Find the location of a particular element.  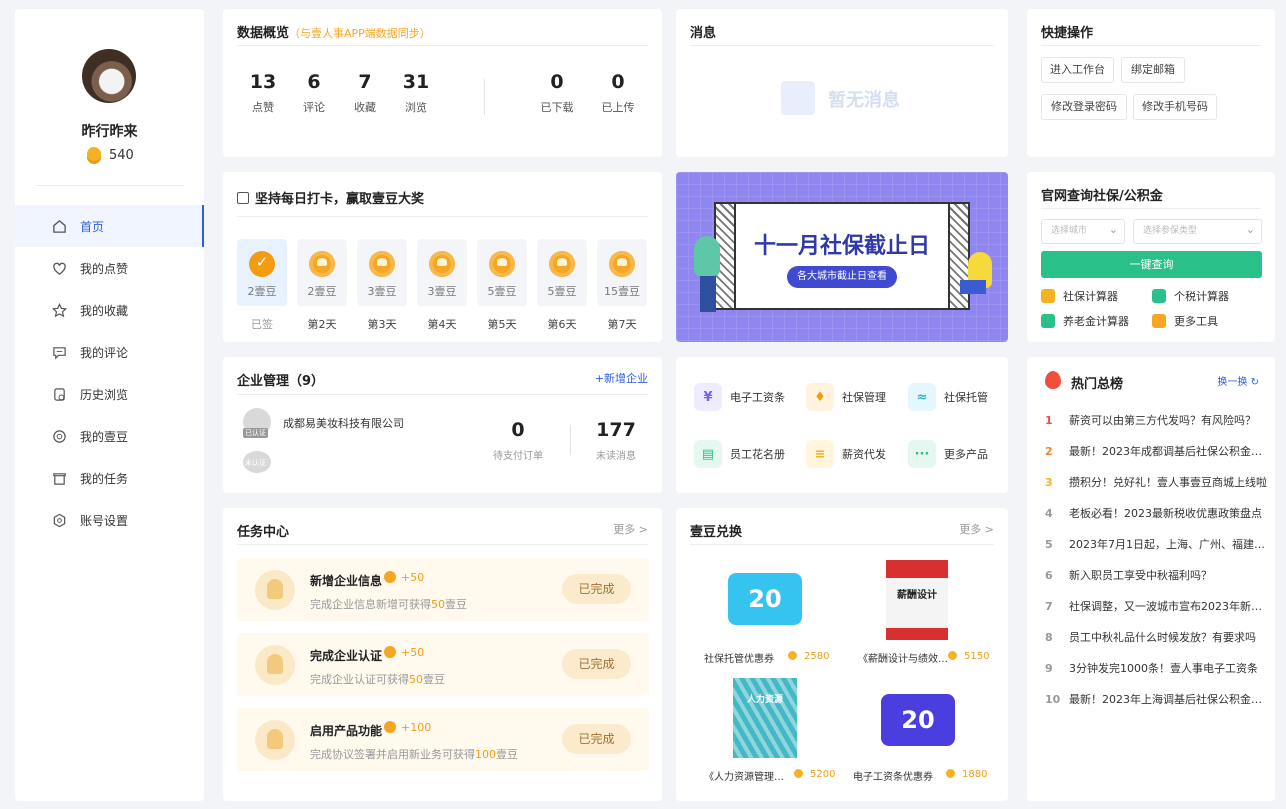

insurance-type-select: 选择参保类型 is located at coordinates (1197, 231).